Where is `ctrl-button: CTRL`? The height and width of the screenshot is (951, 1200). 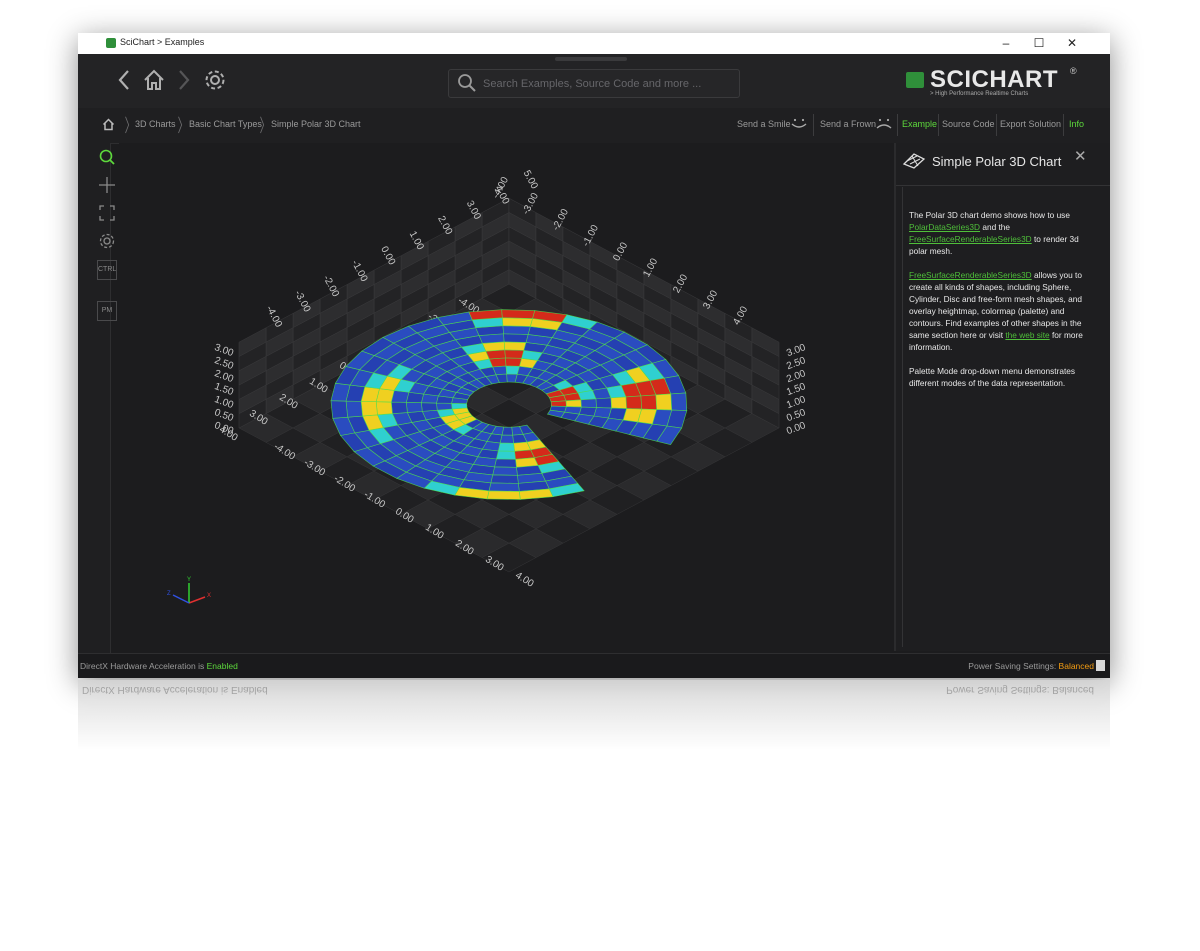 ctrl-button: CTRL is located at coordinates (107, 270).